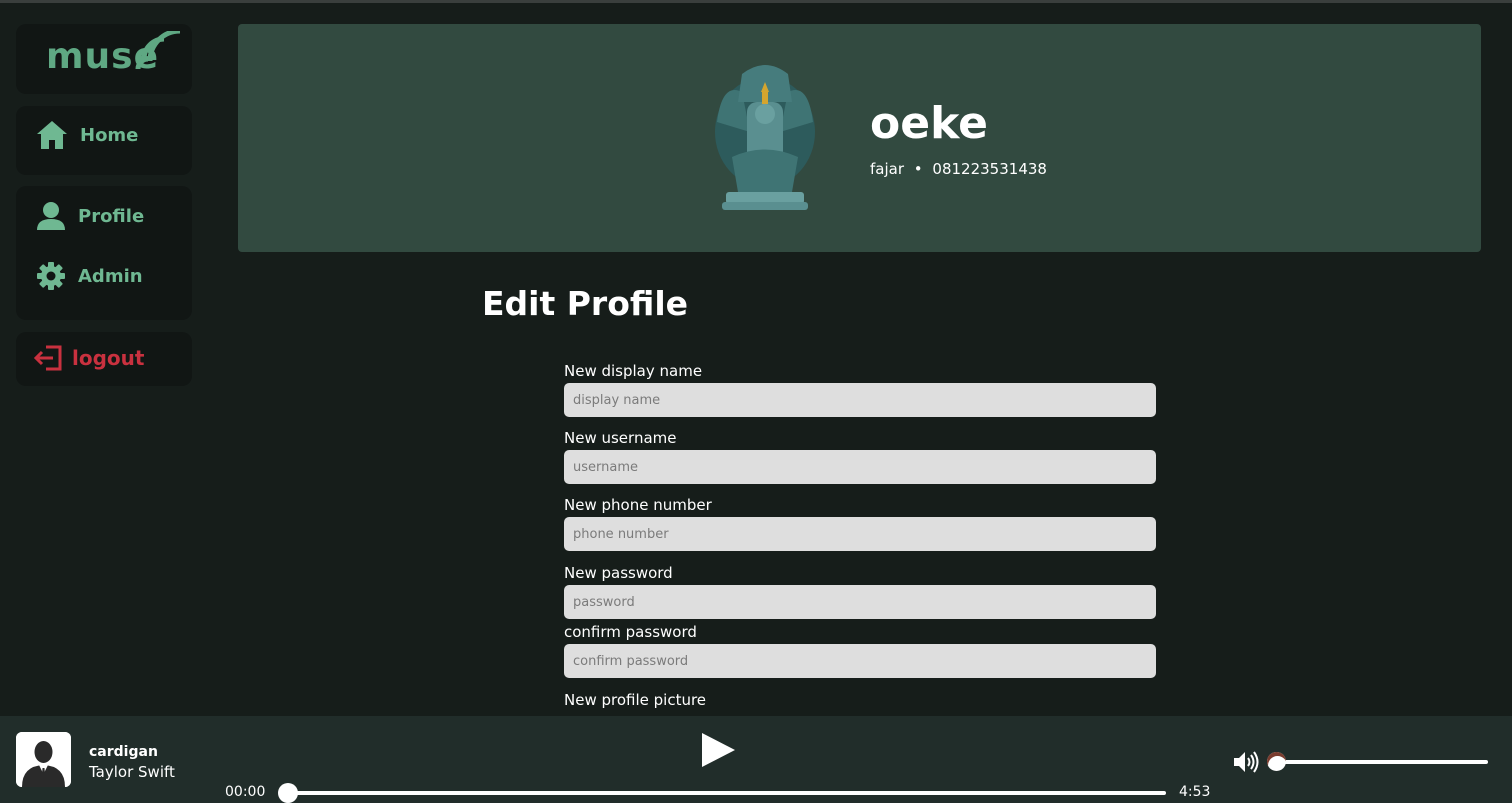 This screenshot has width=1512, height=803. Describe the element at coordinates (860, 534) in the screenshot. I see `phone-input` at that location.